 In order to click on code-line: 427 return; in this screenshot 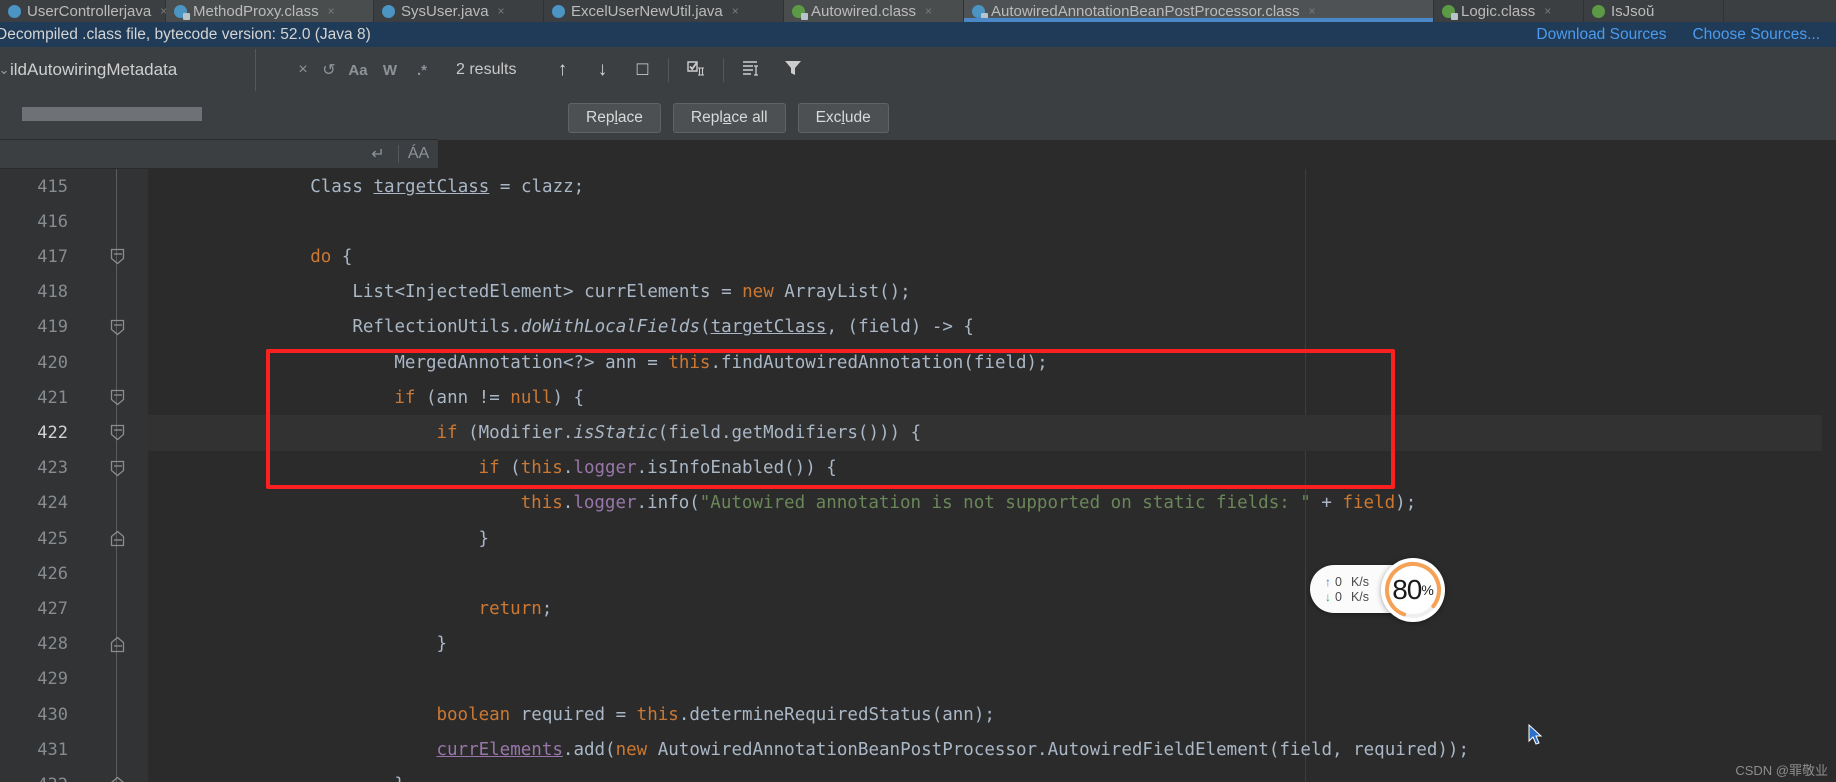, I will do `click(918, 608)`.